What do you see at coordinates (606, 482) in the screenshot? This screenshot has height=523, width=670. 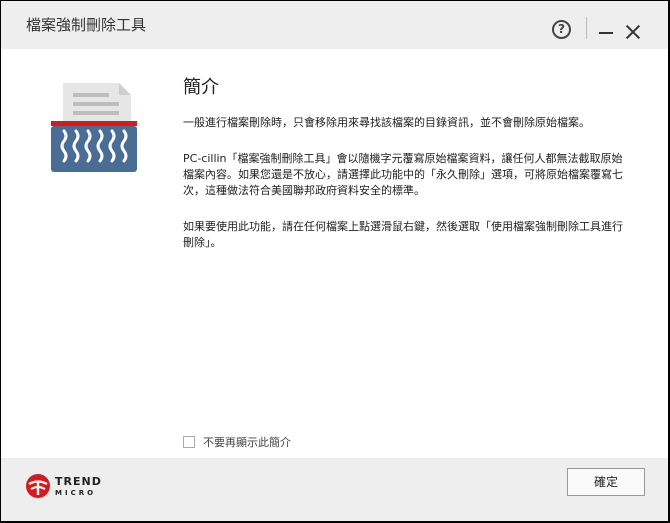 I see `ok-button: 確定` at bounding box center [606, 482].